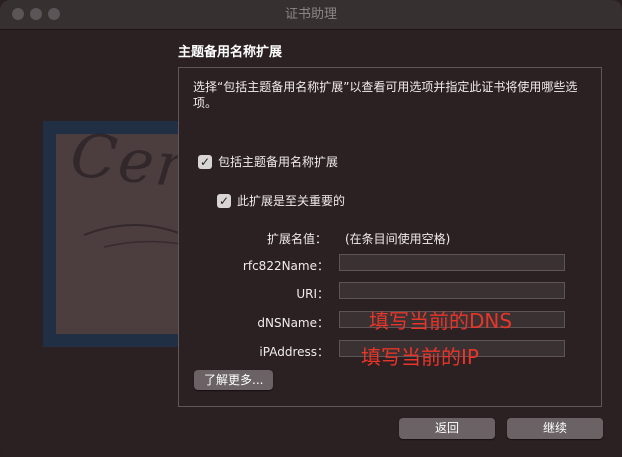  I want to click on rfc822name-input, so click(452, 262).